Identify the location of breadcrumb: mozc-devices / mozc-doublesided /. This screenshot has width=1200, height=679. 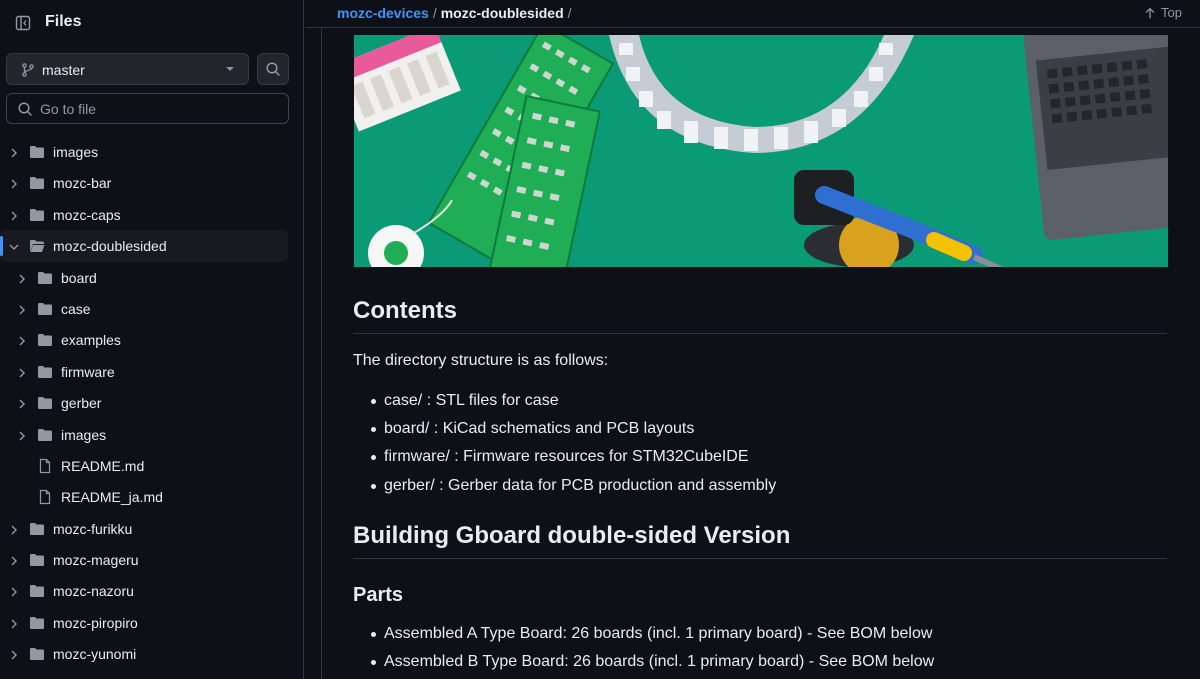
(456, 13).